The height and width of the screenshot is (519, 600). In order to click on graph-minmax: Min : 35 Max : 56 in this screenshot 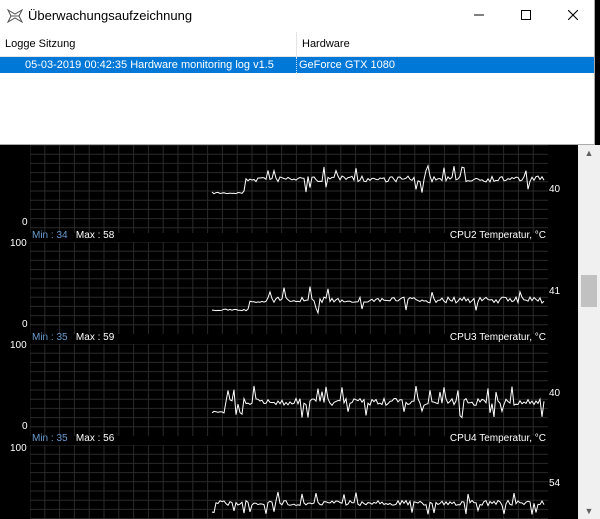, I will do `click(73, 438)`.